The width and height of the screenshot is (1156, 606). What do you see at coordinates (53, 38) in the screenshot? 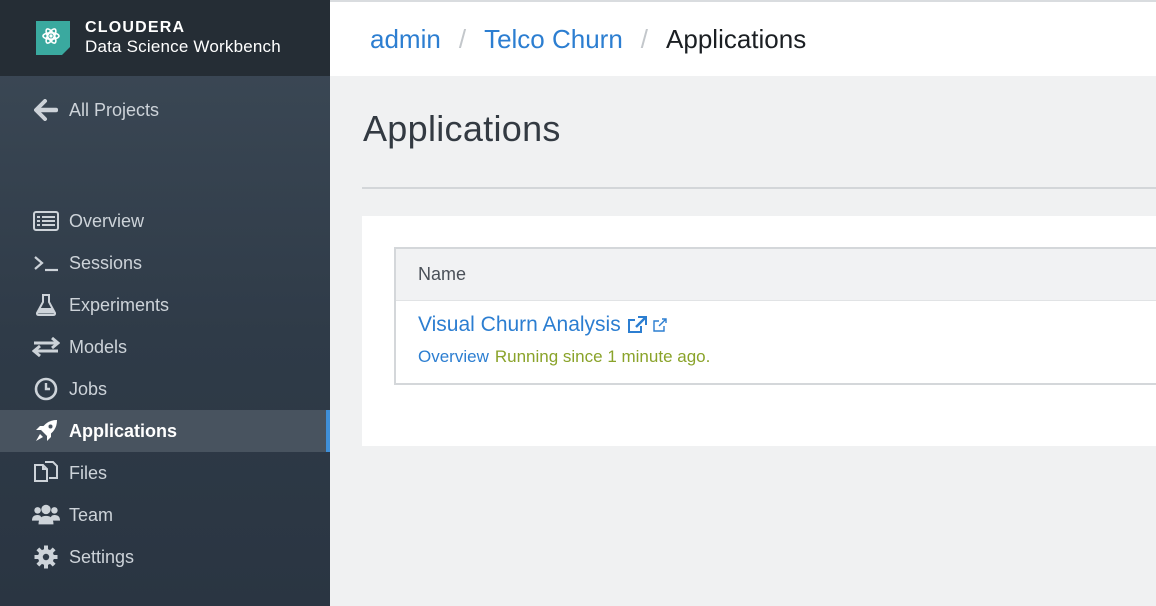
I see `cloudera-logo-icon` at bounding box center [53, 38].